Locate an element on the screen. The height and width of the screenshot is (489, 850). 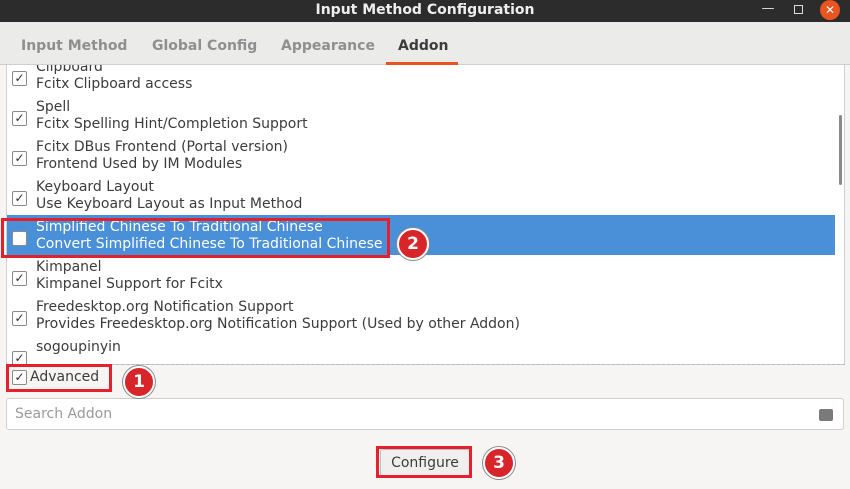
close-icon: ✕ is located at coordinates (830, 10).